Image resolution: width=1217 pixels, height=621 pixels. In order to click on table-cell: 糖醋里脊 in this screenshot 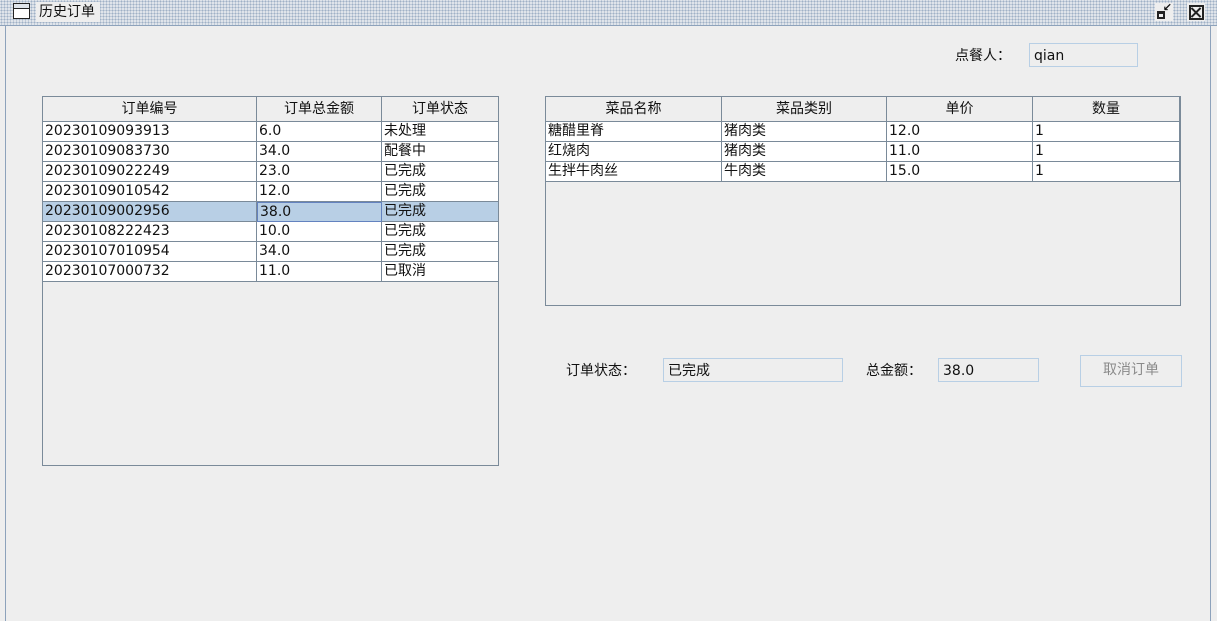, I will do `click(634, 132)`.